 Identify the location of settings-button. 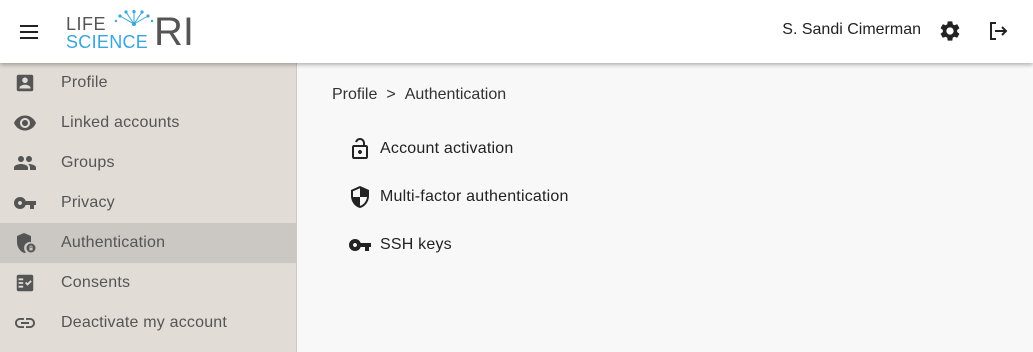
(950, 31).